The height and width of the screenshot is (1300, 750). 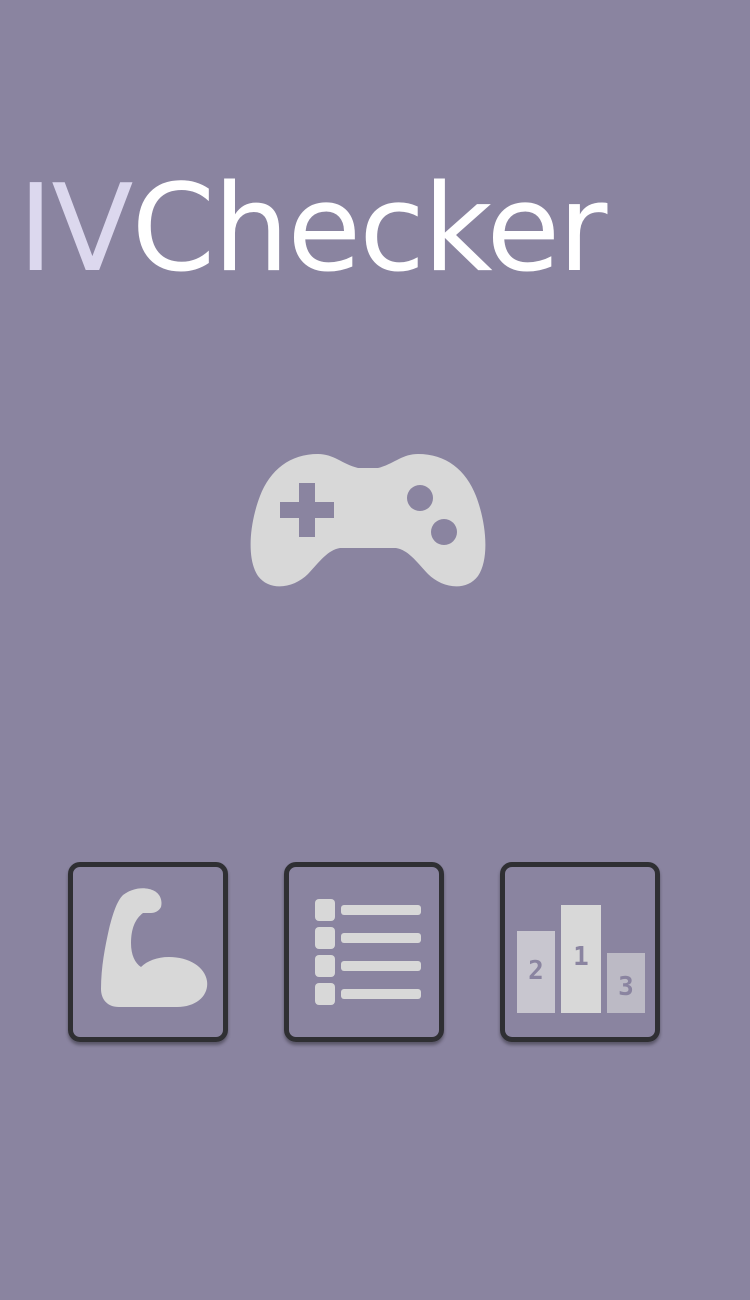 I want to click on podium-icon: 2 1 3, so click(x=581, y=959).